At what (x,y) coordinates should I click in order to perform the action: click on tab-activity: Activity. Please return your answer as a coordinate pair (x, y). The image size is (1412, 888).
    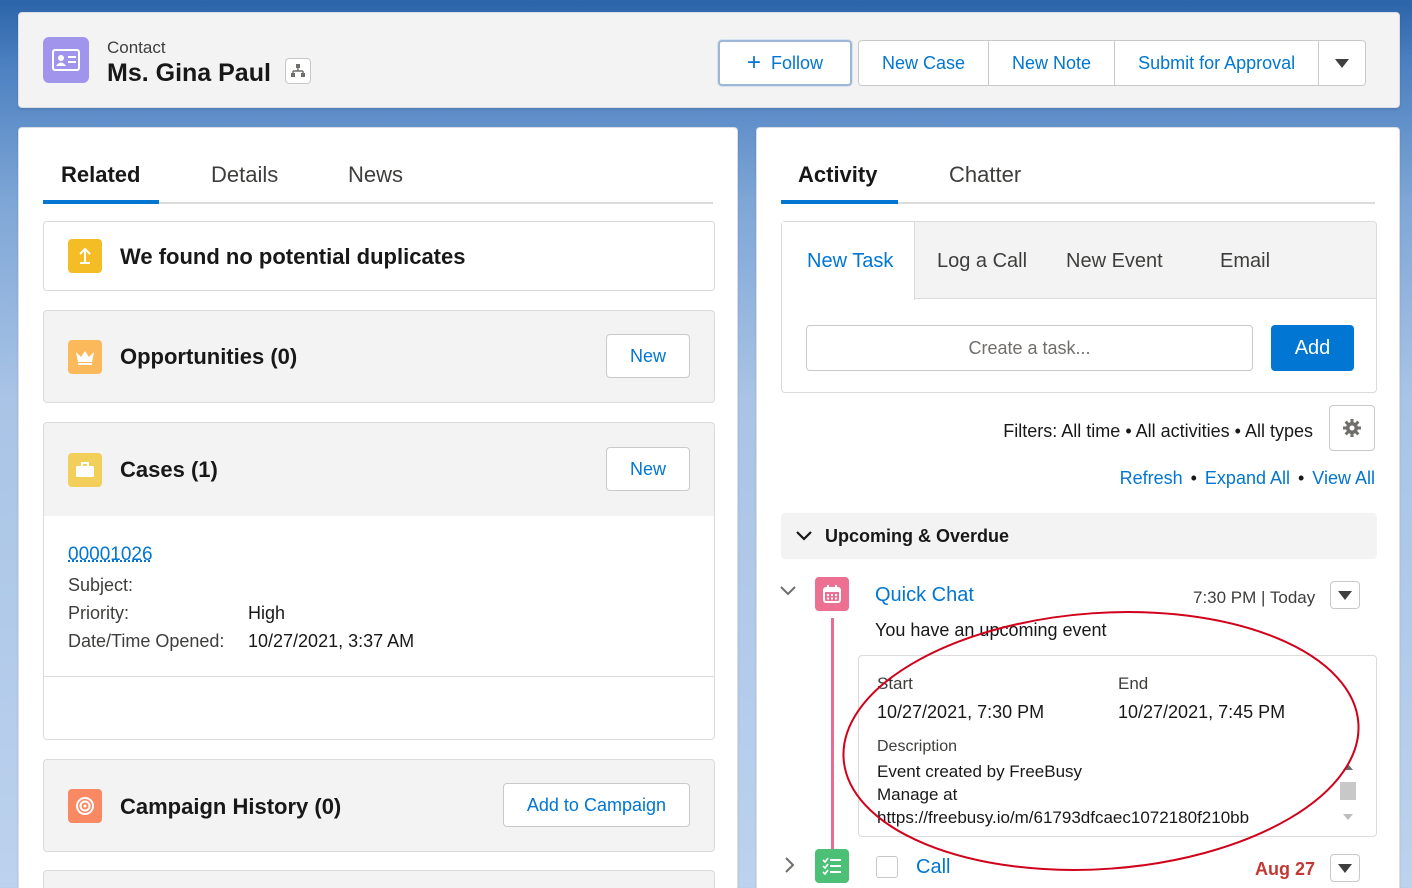
    Looking at the image, I should click on (837, 175).